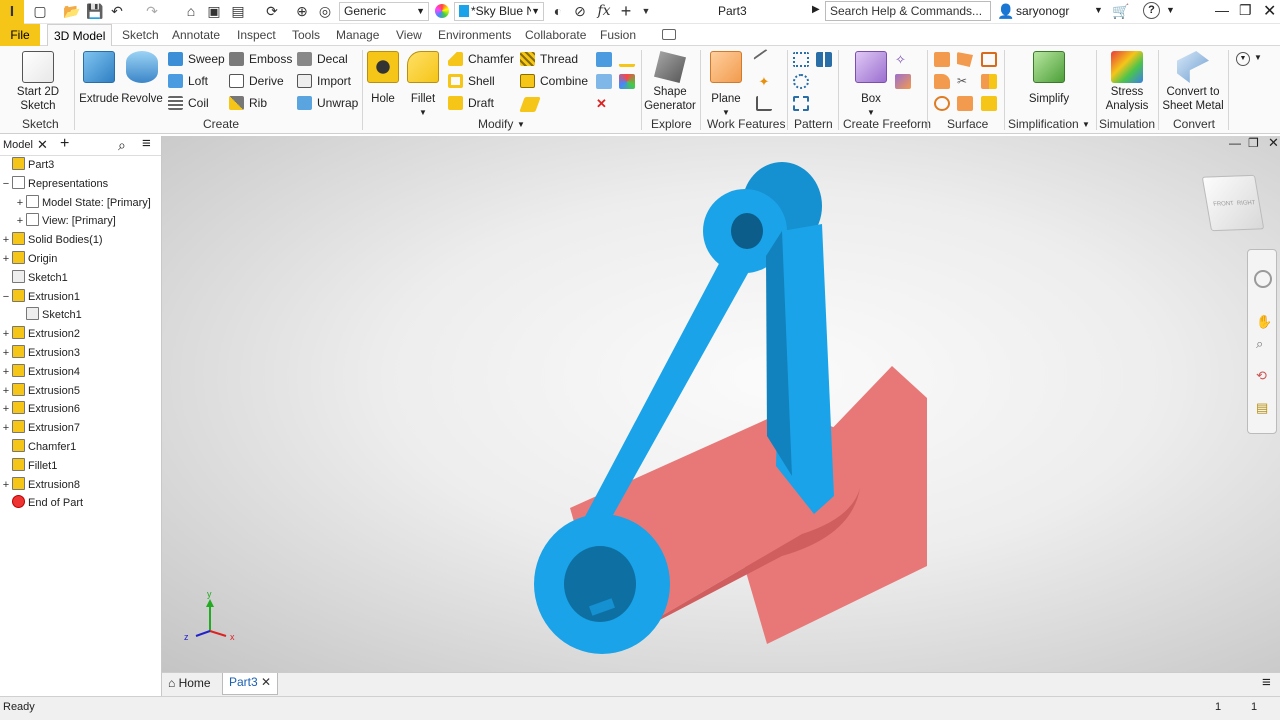 This screenshot has height=720, width=1280. Describe the element at coordinates (989, 59) in the screenshot. I see `sculpt-icon` at that location.